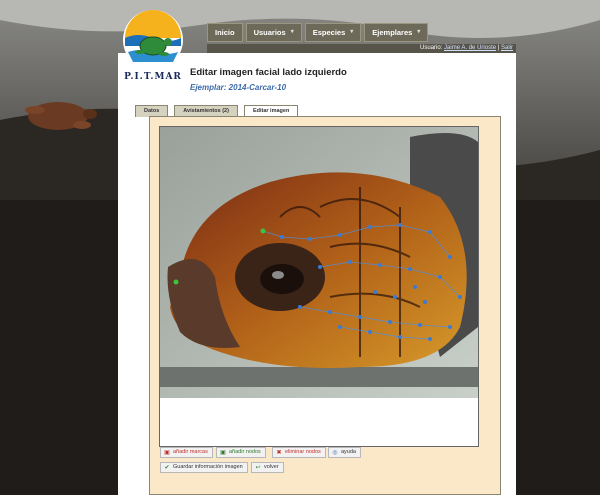 The height and width of the screenshot is (495, 600). I want to click on tab-label: Editar imagen, so click(271, 111).